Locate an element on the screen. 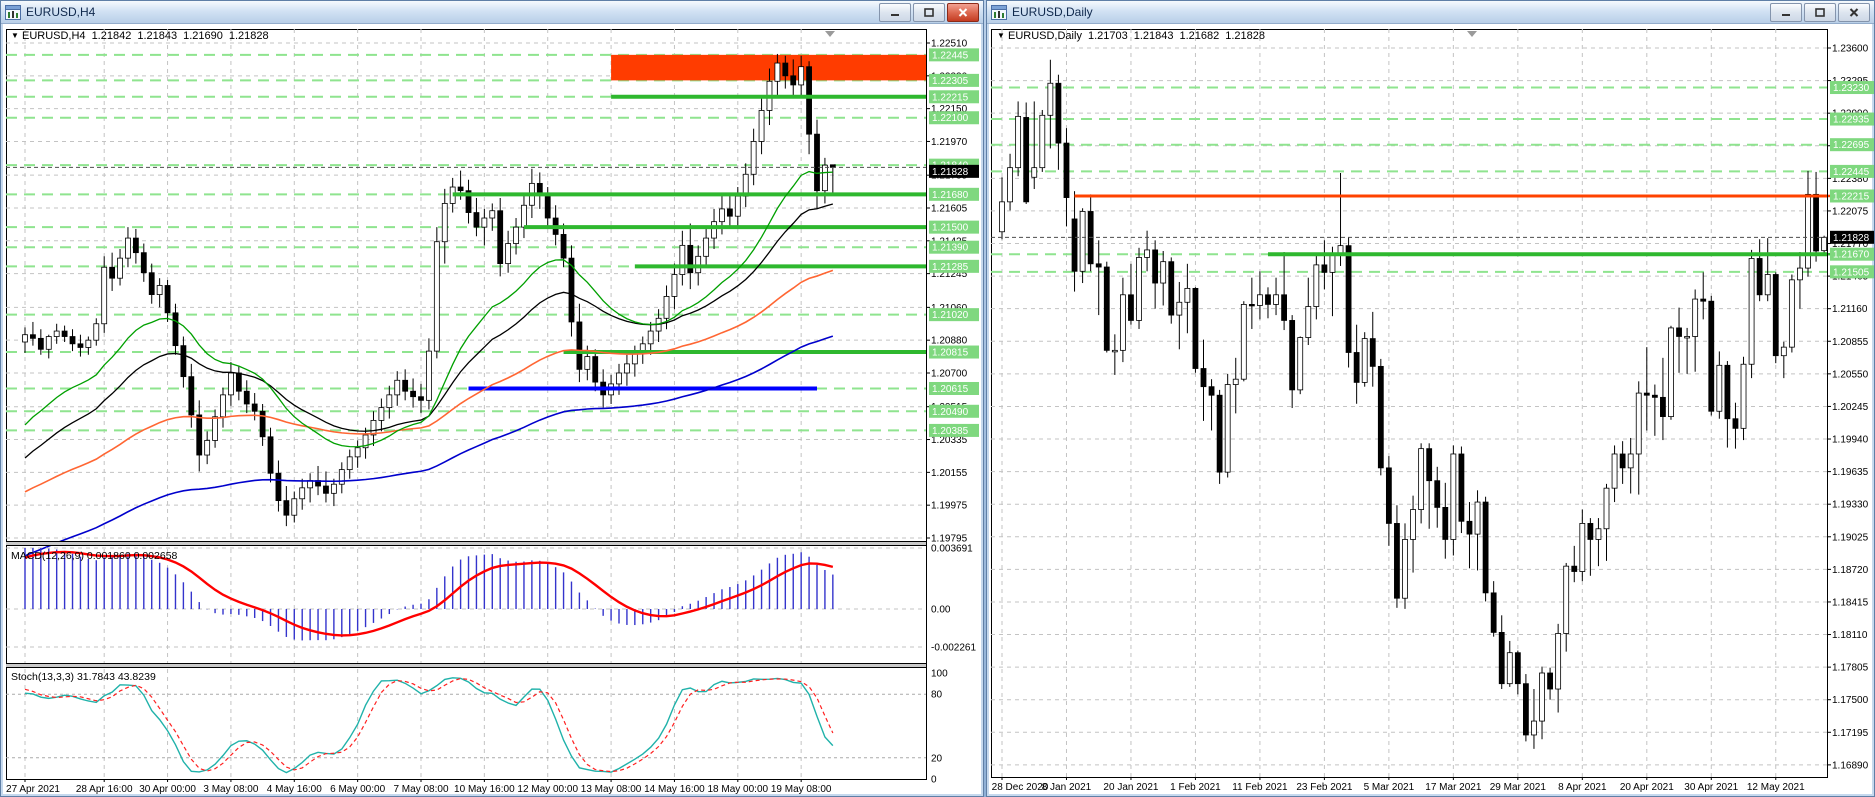 The width and height of the screenshot is (1875, 797). svg-text: 1.18415 is located at coordinates (1850, 602).